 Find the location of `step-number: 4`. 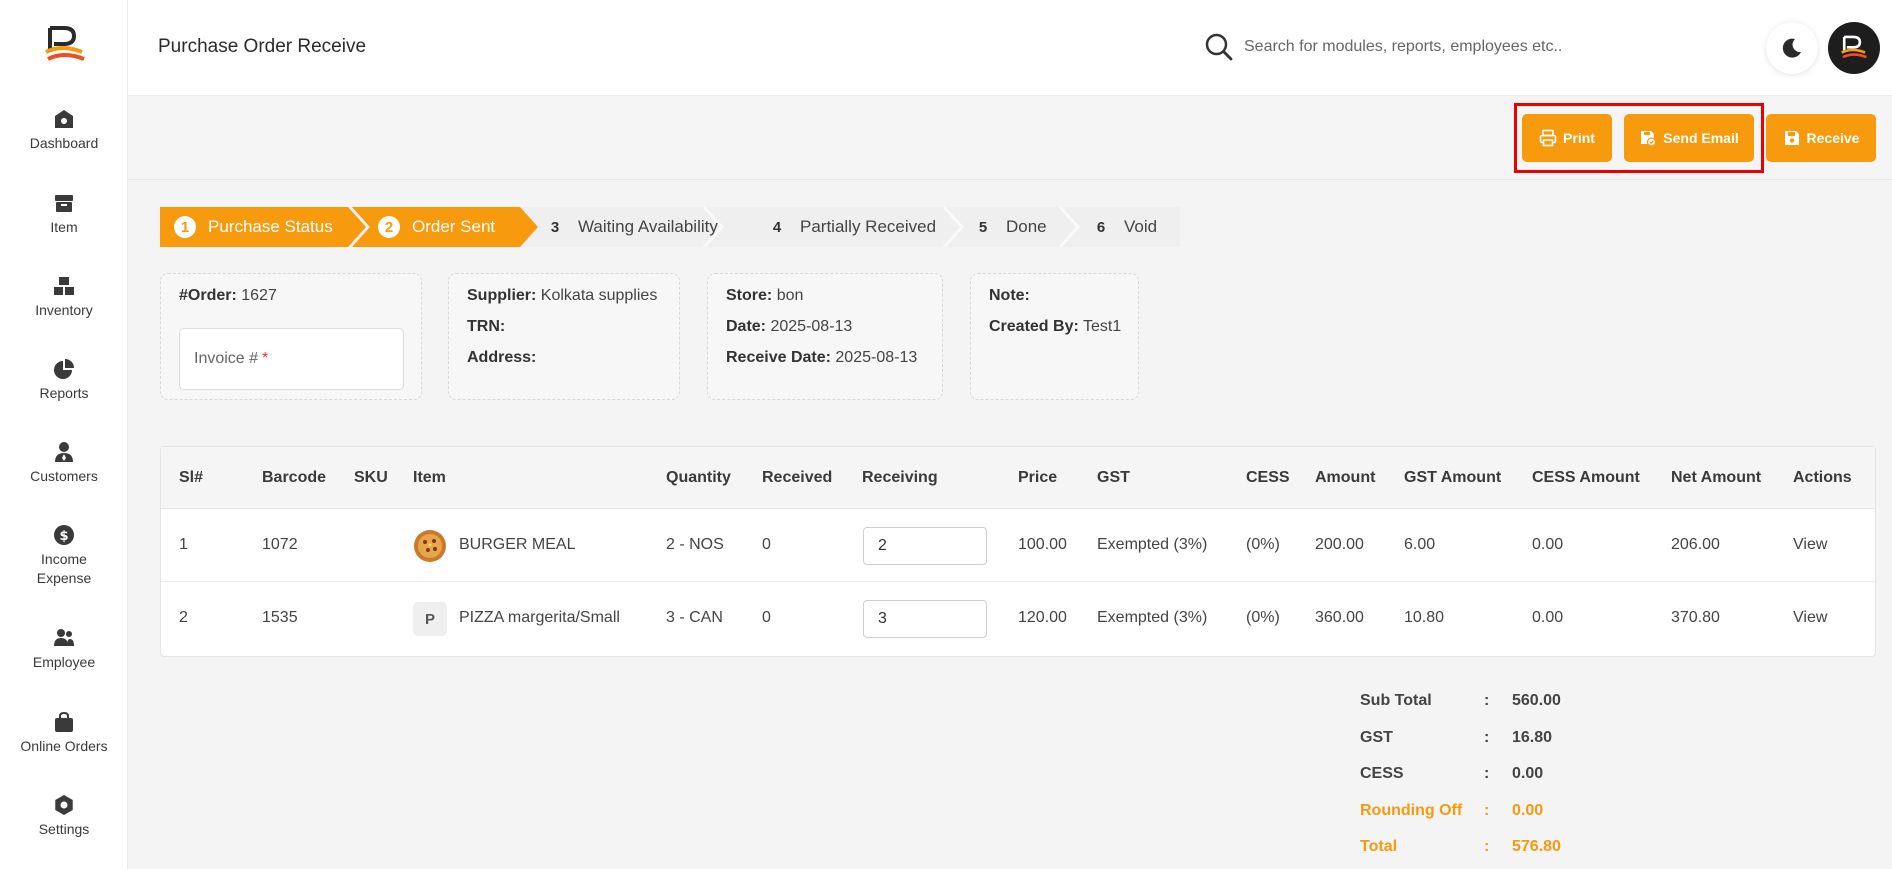

step-number: 4 is located at coordinates (777, 227).